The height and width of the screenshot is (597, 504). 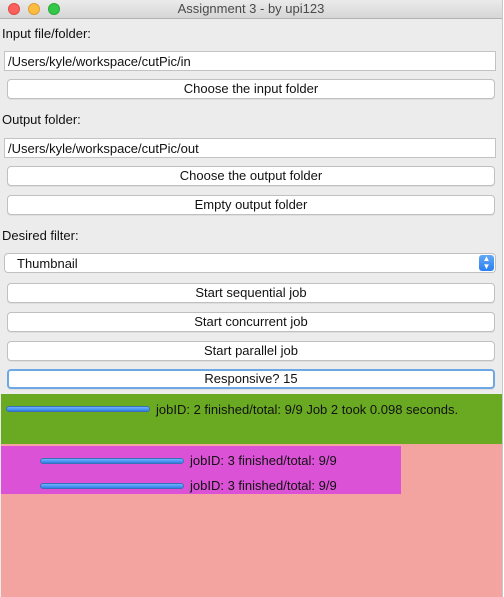 I want to click on filter-select: Thumbnail ▲ ▼, so click(x=250, y=263).